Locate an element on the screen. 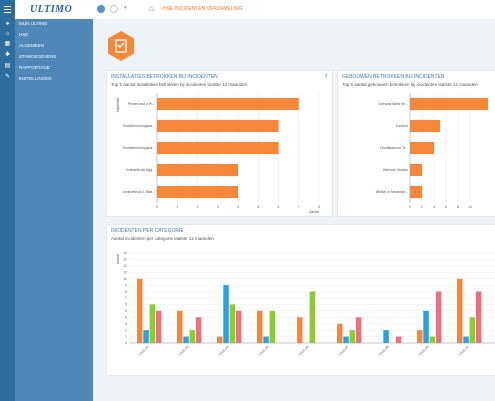 Image resolution: width=495 pixels, height=401 pixels. x-tick-label: 3 is located at coordinates (218, 207).